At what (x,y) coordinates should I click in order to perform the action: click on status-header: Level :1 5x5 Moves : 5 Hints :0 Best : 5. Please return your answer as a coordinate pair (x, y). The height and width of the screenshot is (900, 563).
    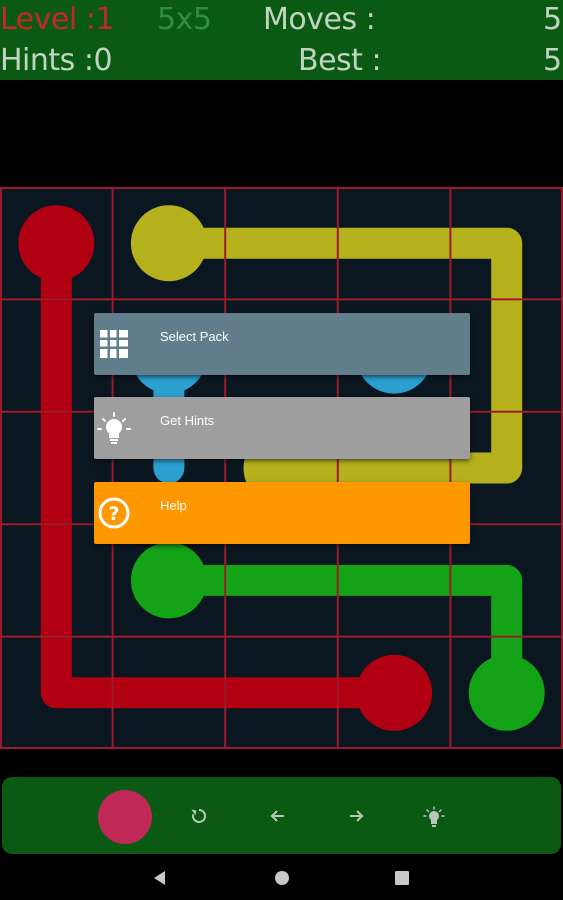
    Looking at the image, I should click on (281, 40).